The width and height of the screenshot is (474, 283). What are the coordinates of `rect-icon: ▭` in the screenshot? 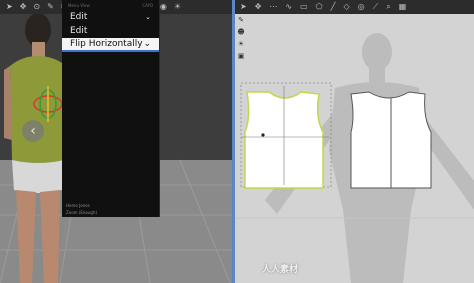 It's located at (304, 7).